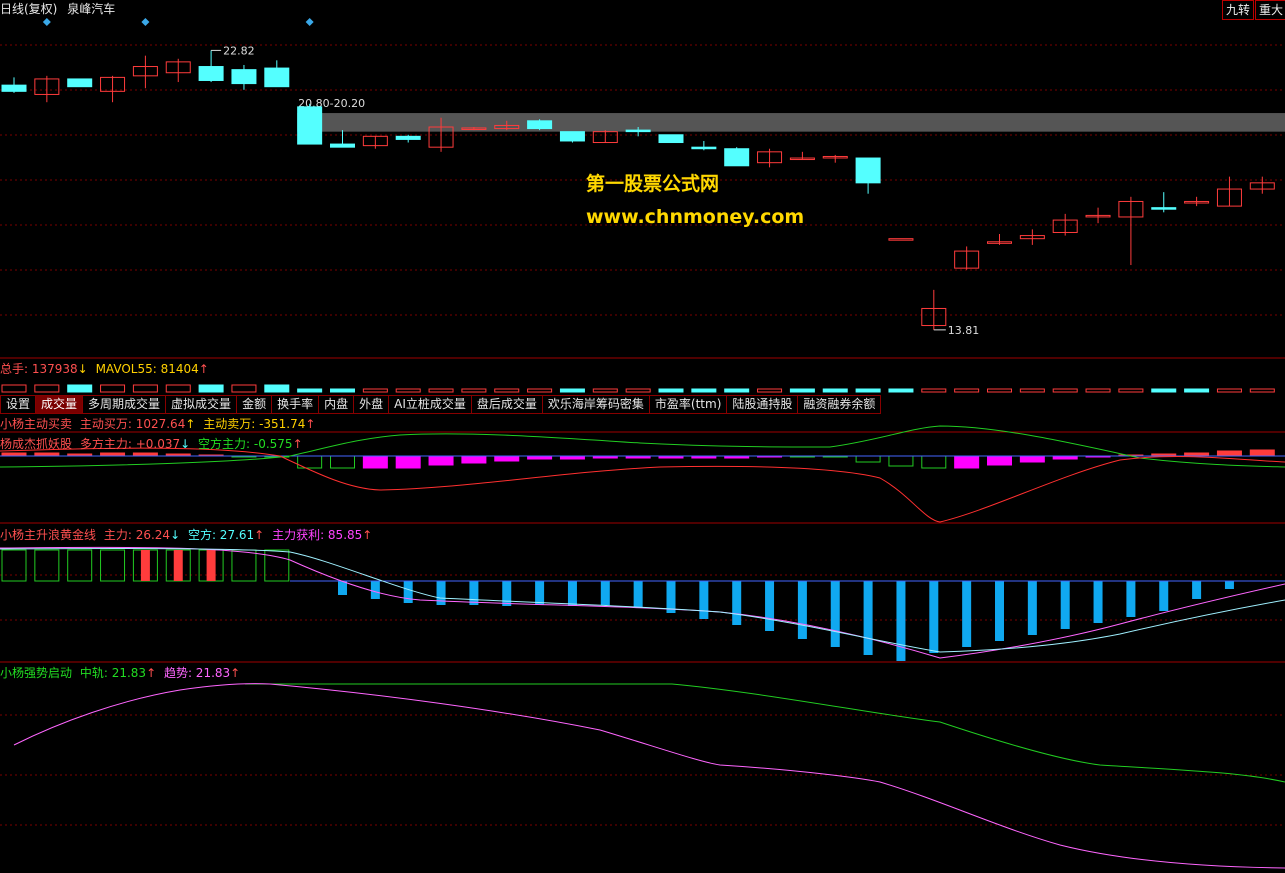 The image size is (1285, 873). I want to click on volume-bars, so click(638, 388).